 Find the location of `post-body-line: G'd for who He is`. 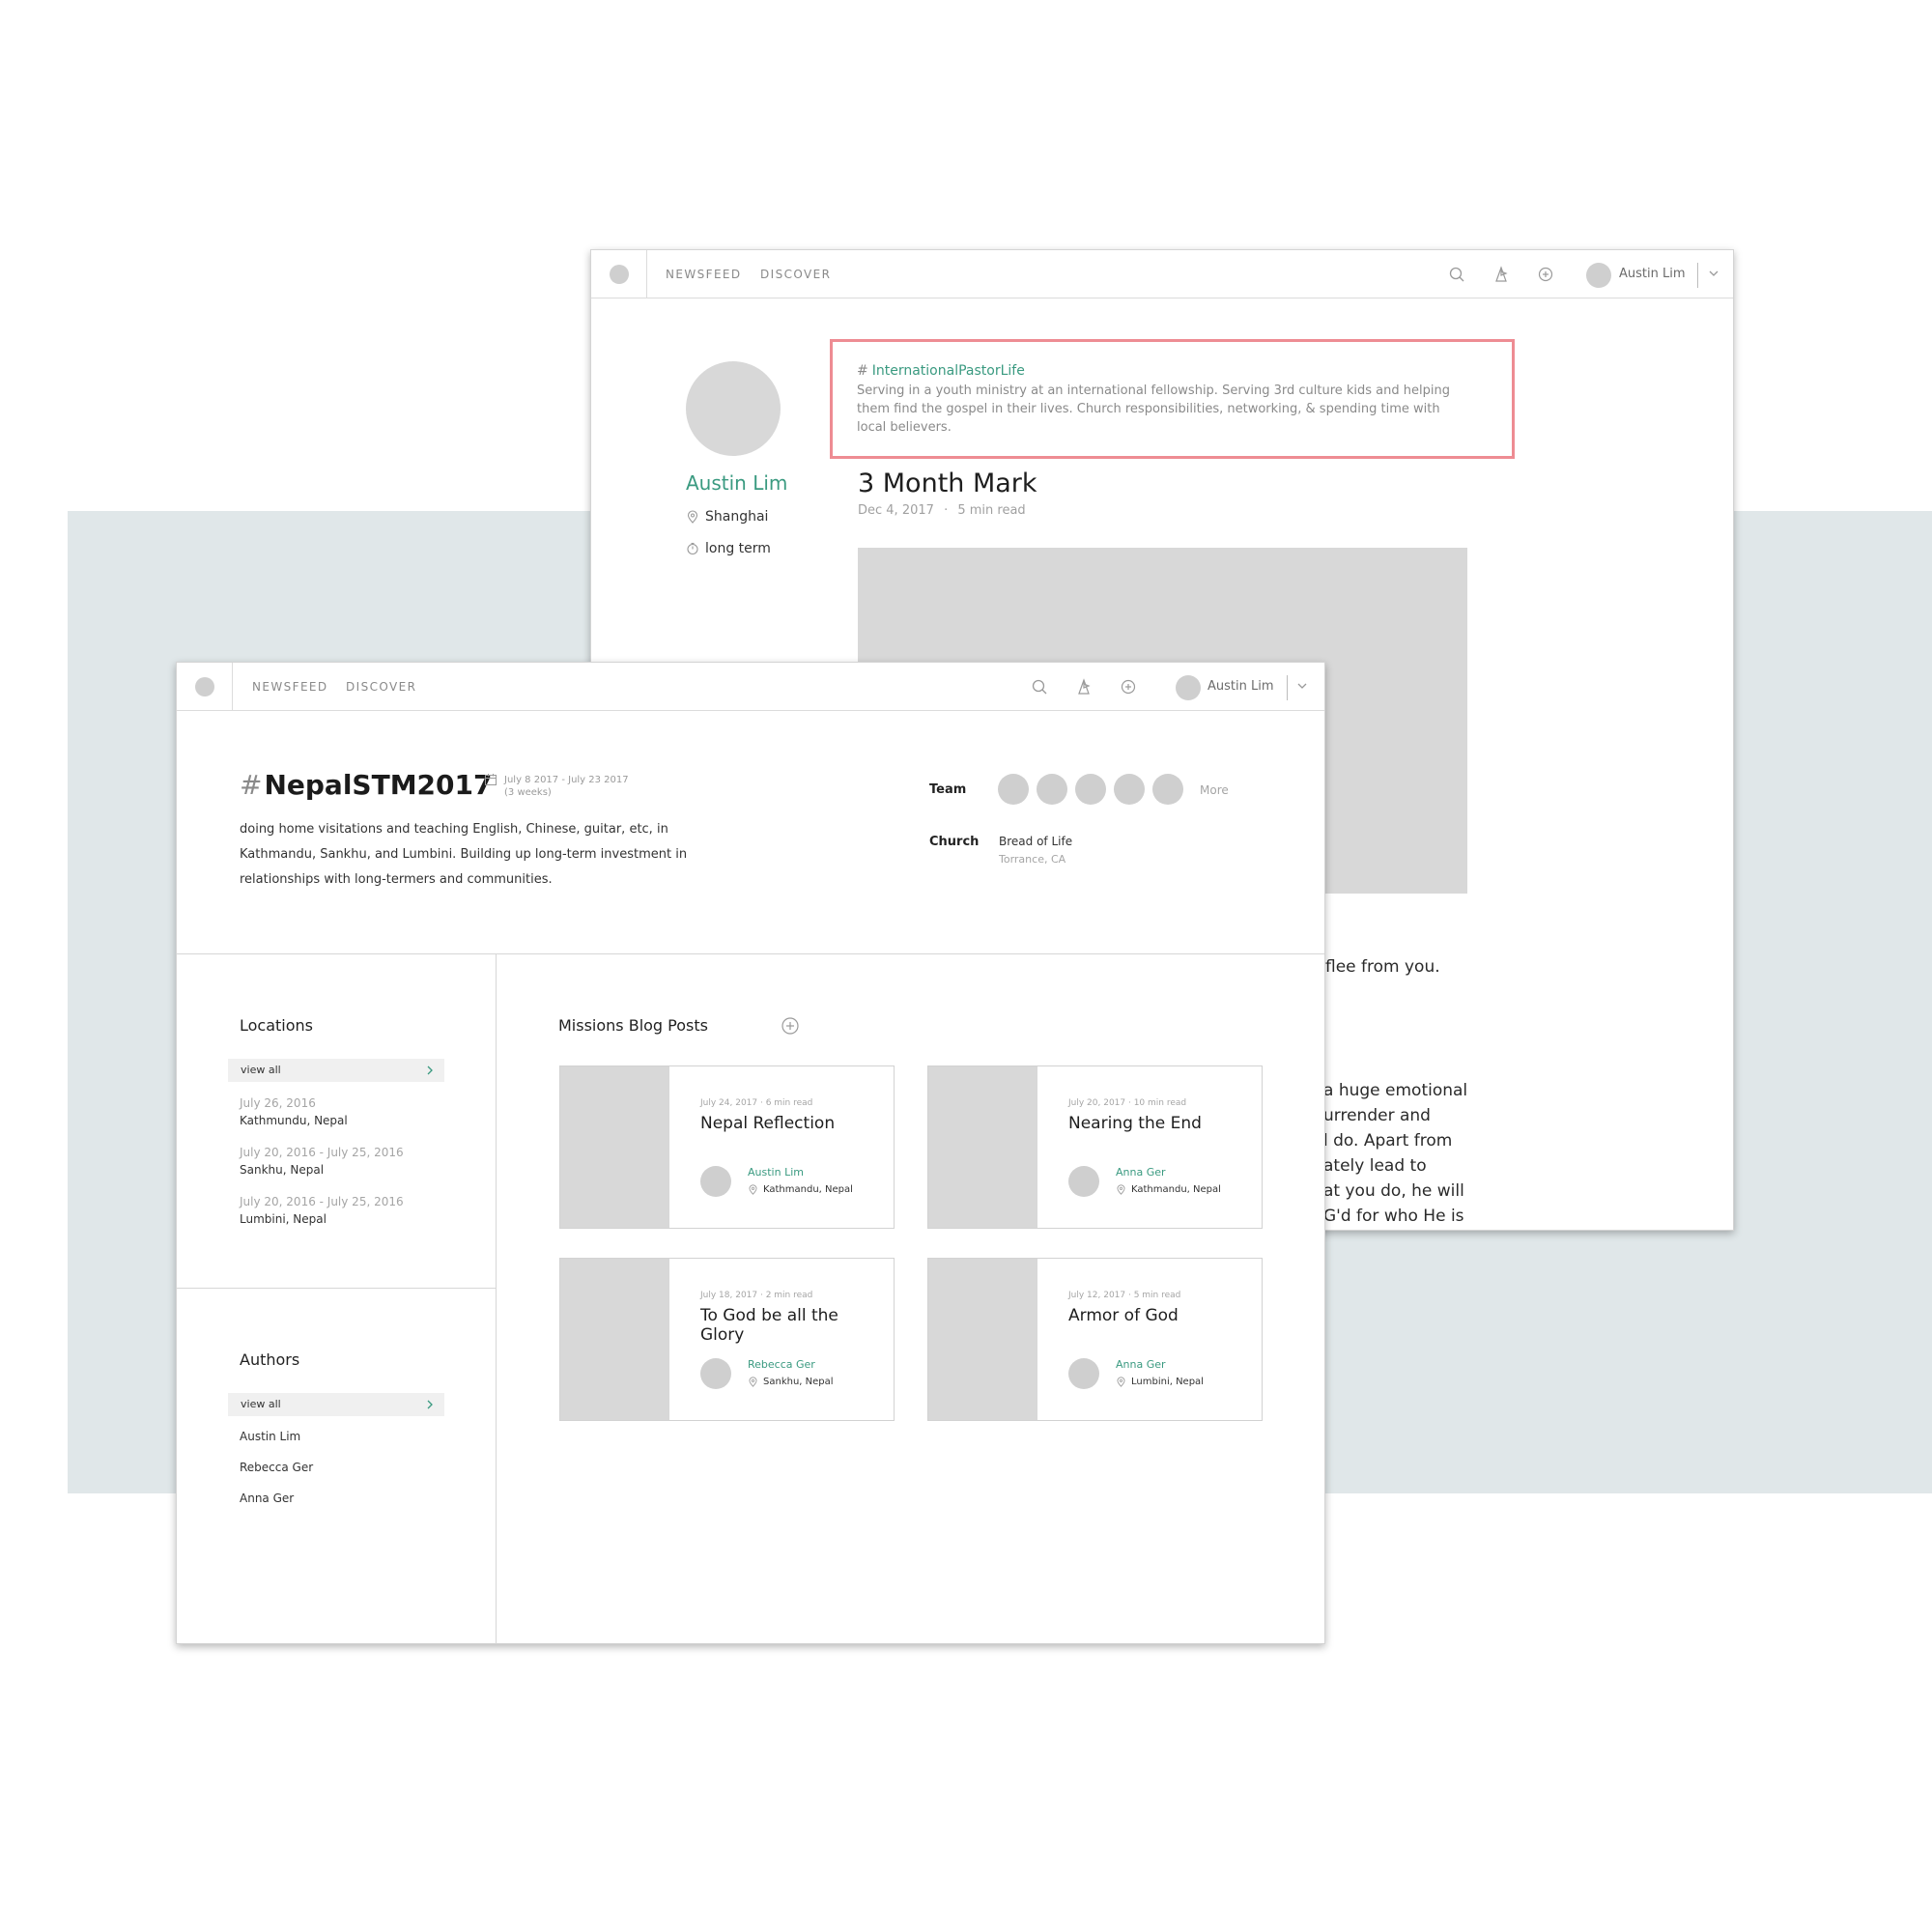

post-body-line: G'd for who He is is located at coordinates (1393, 1216).